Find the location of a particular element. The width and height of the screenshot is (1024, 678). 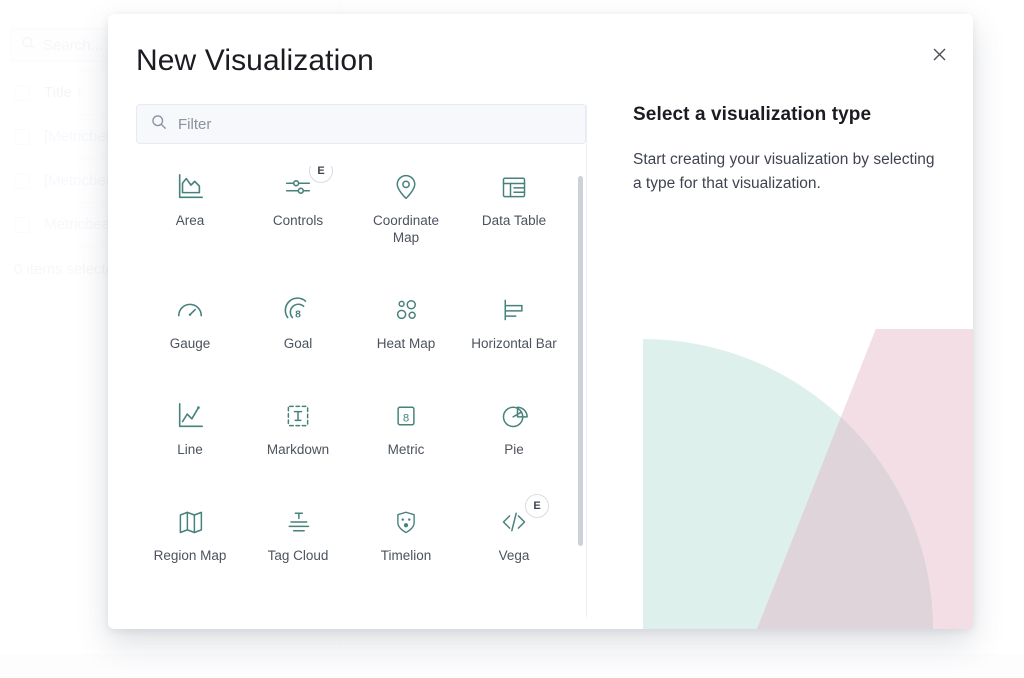

modal-title: New Visualization is located at coordinates (255, 60).